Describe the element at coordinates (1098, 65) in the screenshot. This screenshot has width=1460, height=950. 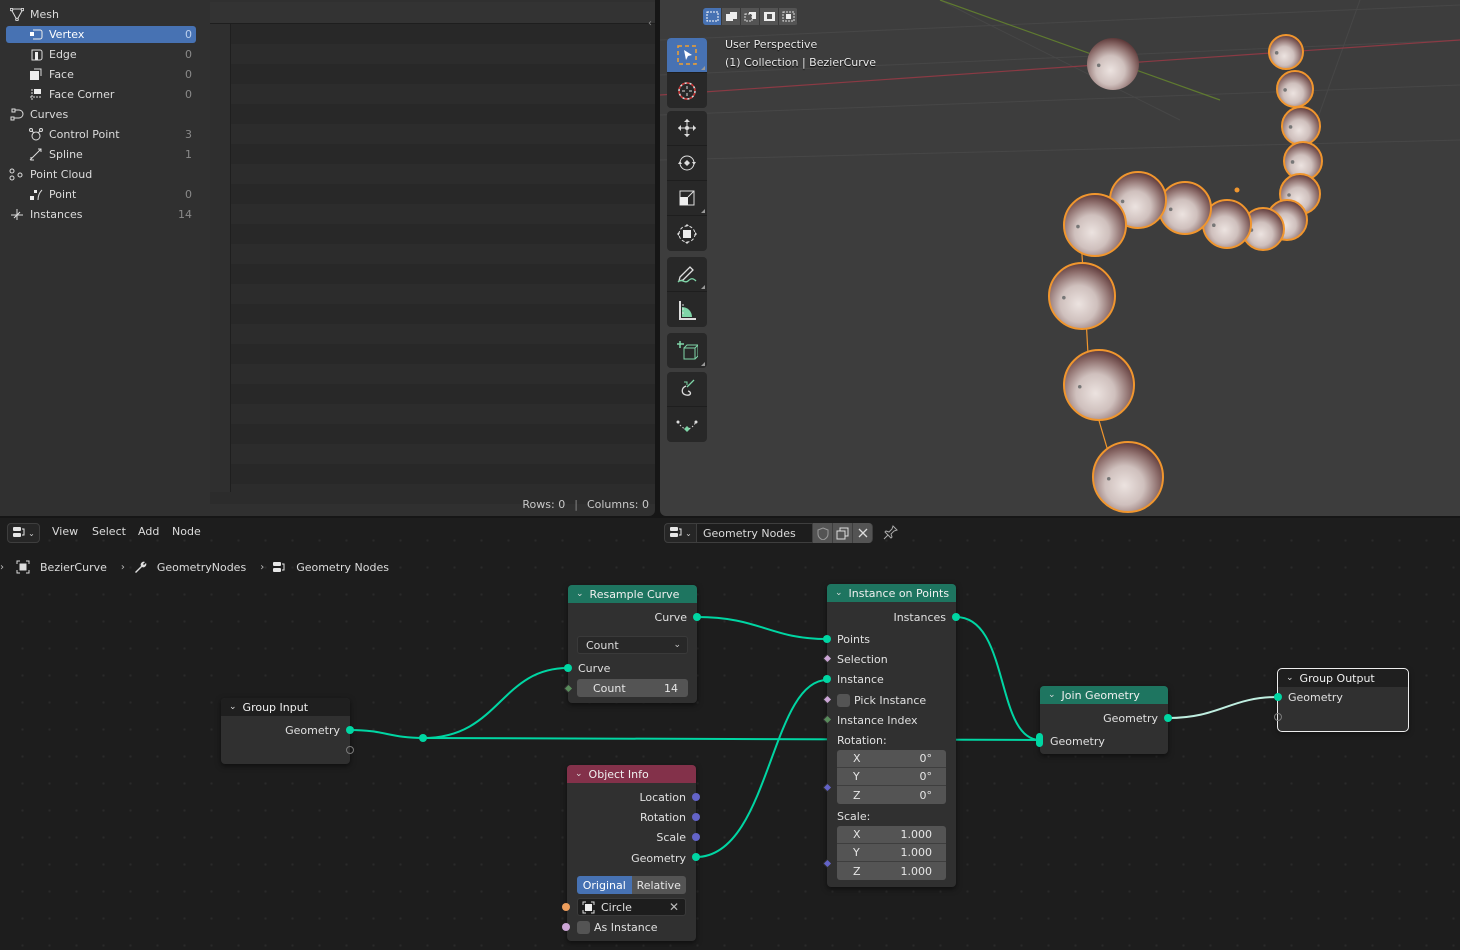
I see `sphere-origin-dot` at that location.